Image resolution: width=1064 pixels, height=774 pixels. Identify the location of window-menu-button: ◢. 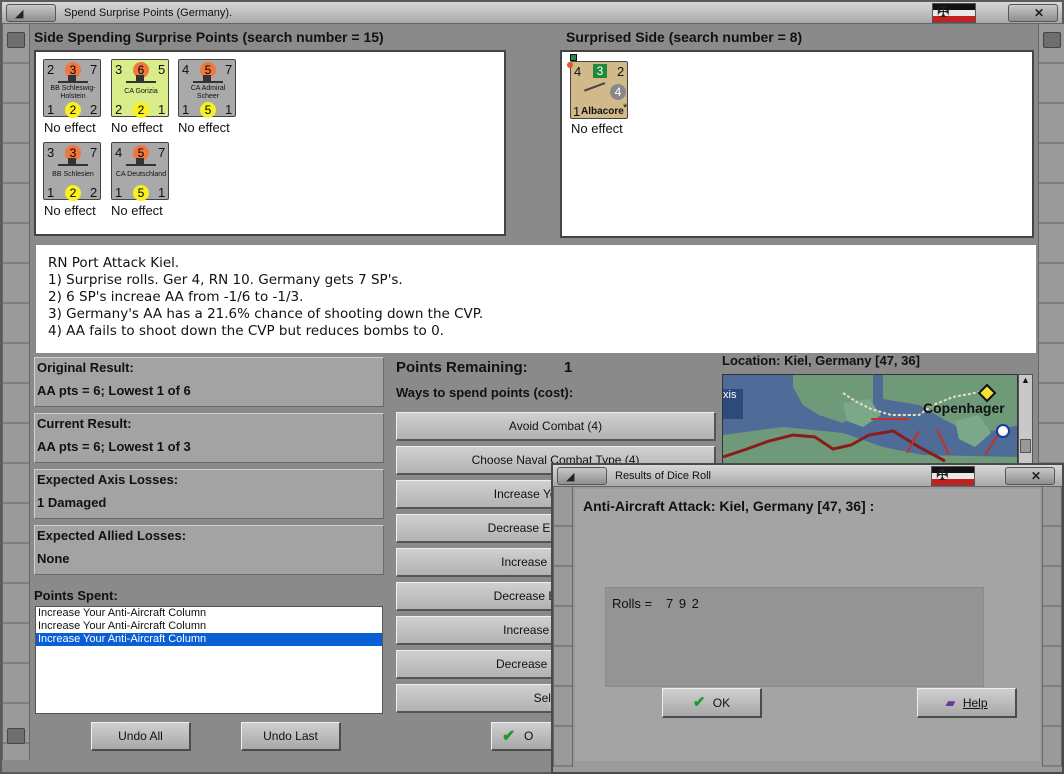
(31, 13).